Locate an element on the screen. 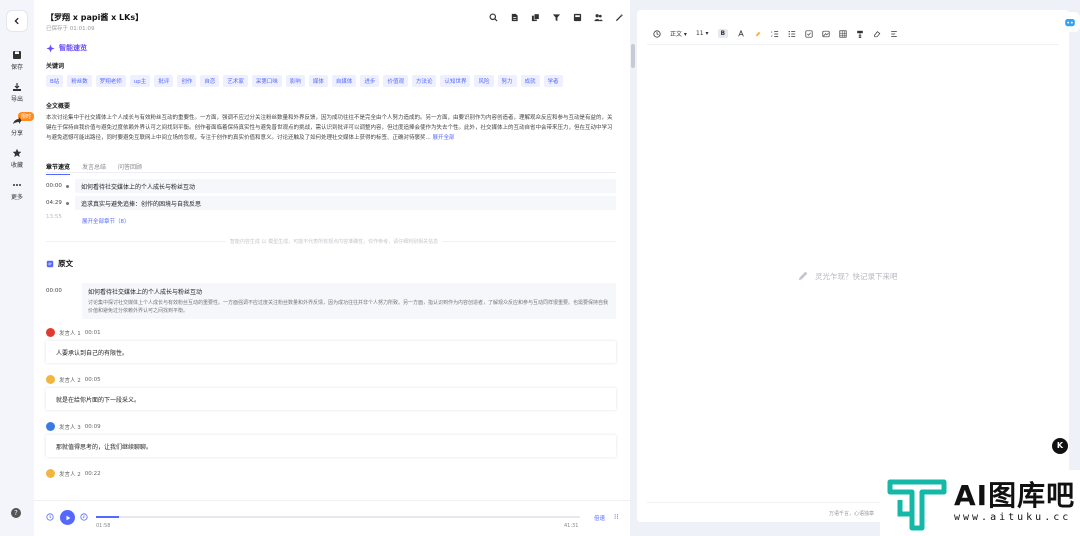 The width and height of the screenshot is (1080, 536). forward-icon is located at coordinates (84, 517).